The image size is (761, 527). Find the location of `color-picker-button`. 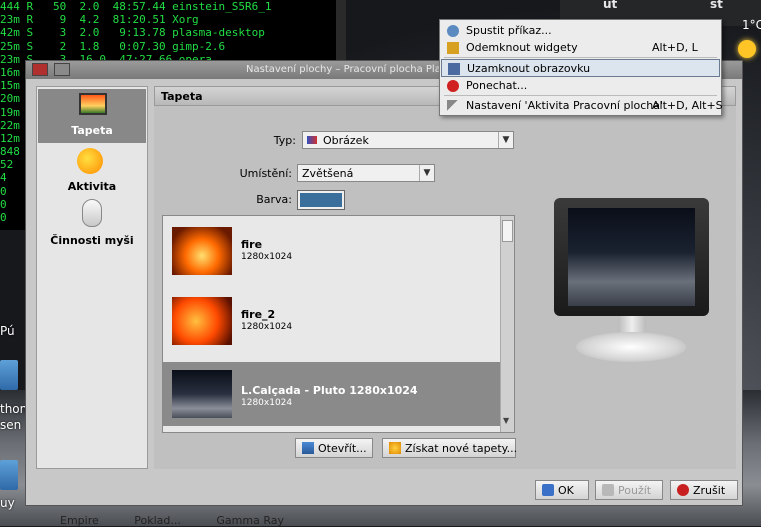

color-picker-button is located at coordinates (321, 200).